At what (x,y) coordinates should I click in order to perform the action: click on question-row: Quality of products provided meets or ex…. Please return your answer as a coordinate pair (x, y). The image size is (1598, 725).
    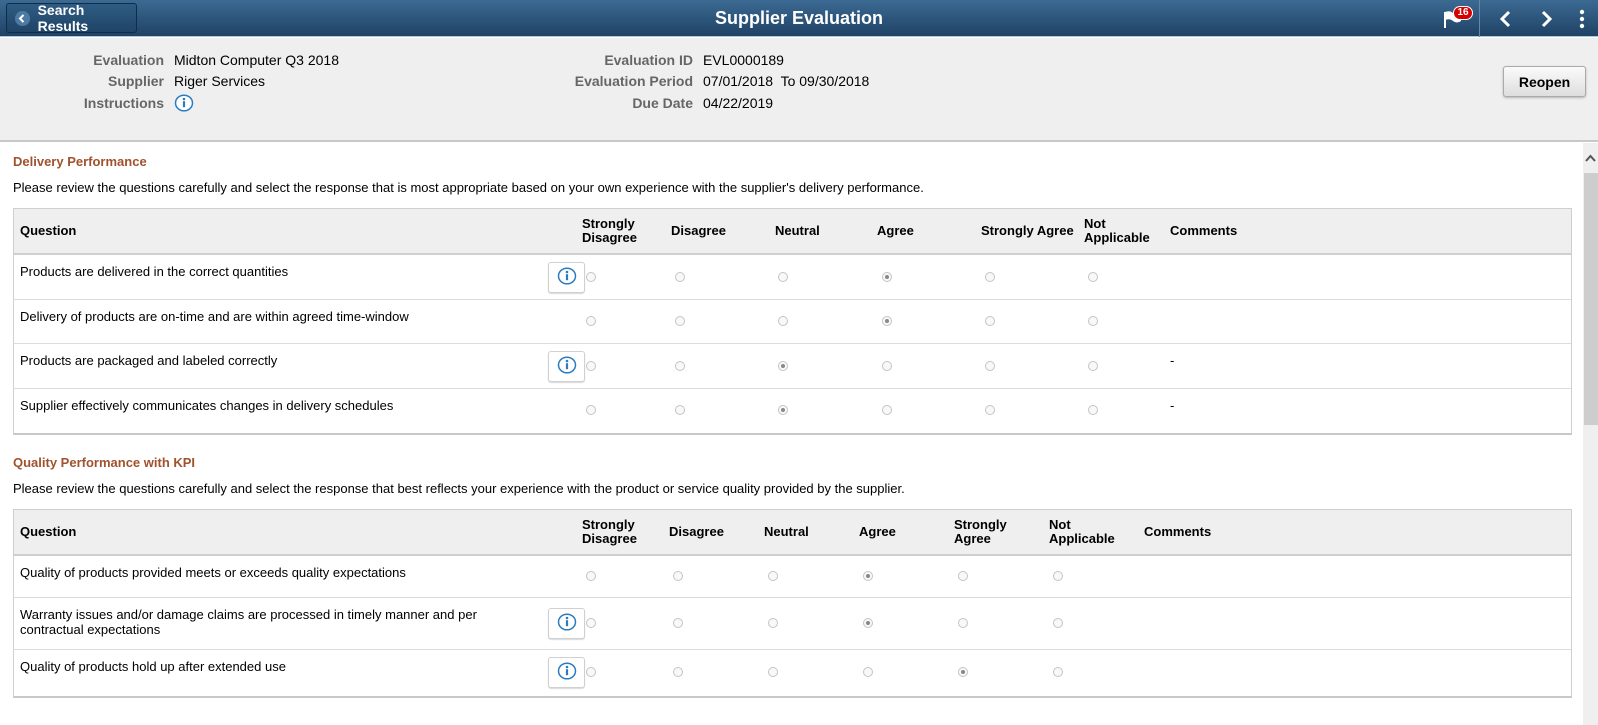
    Looking at the image, I should click on (792, 577).